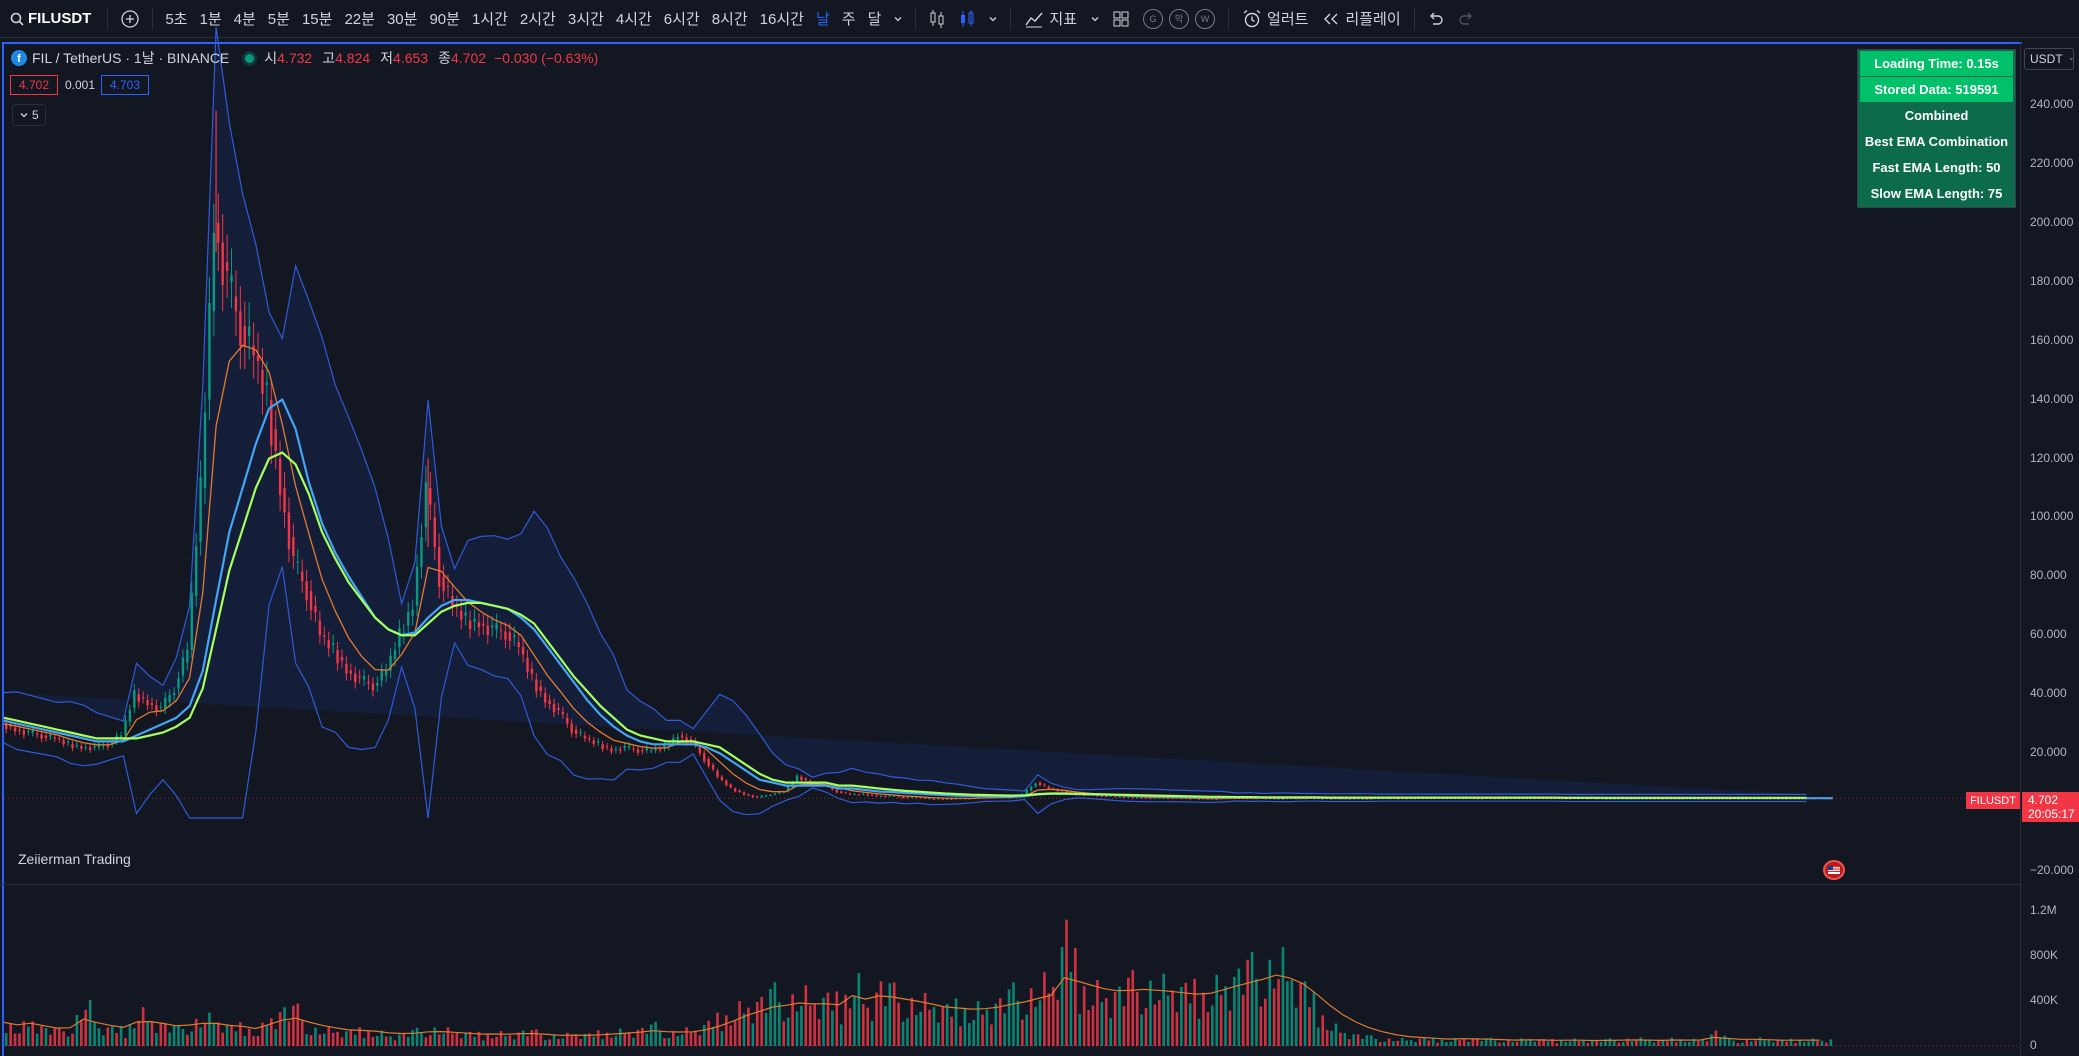  Describe the element at coordinates (2043, 910) in the screenshot. I see `volume-tick: 1.2M` at that location.